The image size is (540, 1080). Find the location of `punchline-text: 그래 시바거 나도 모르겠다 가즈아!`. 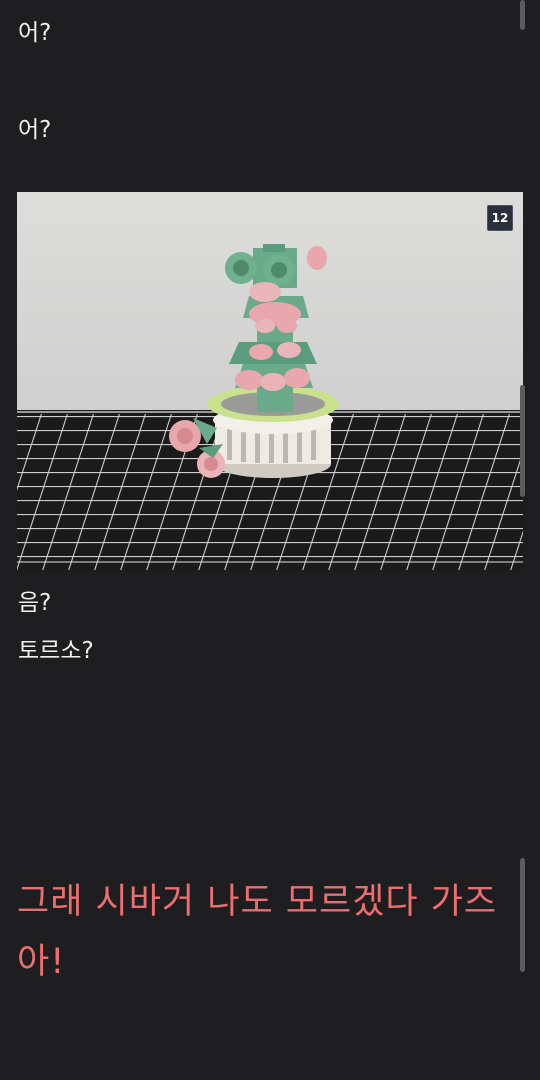

punchline-text: 그래 시바거 나도 모르겠다 가즈아! is located at coordinates (257, 932).